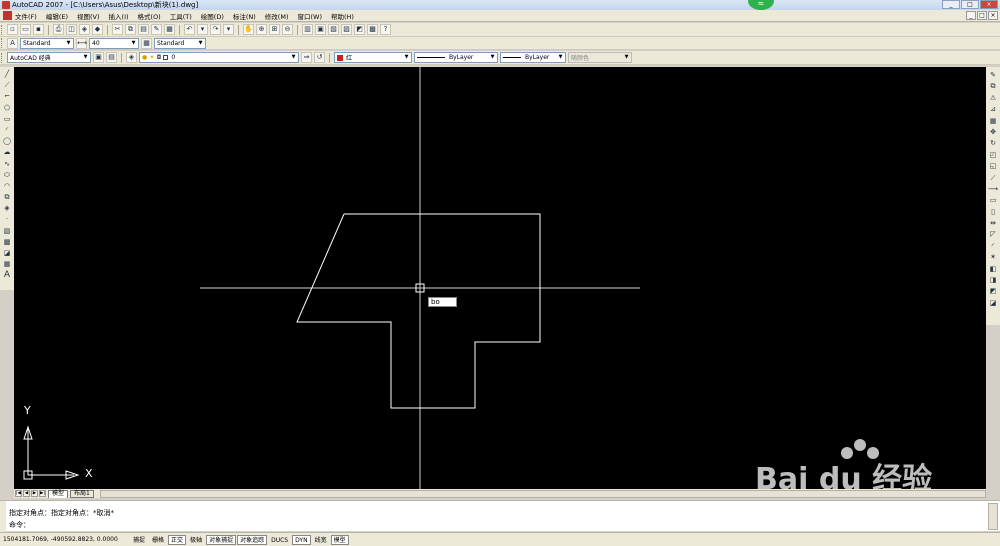 This screenshot has width=1000, height=546. Describe the element at coordinates (119, 16) in the screenshot. I see `menu-insert: 插入(I)` at that location.